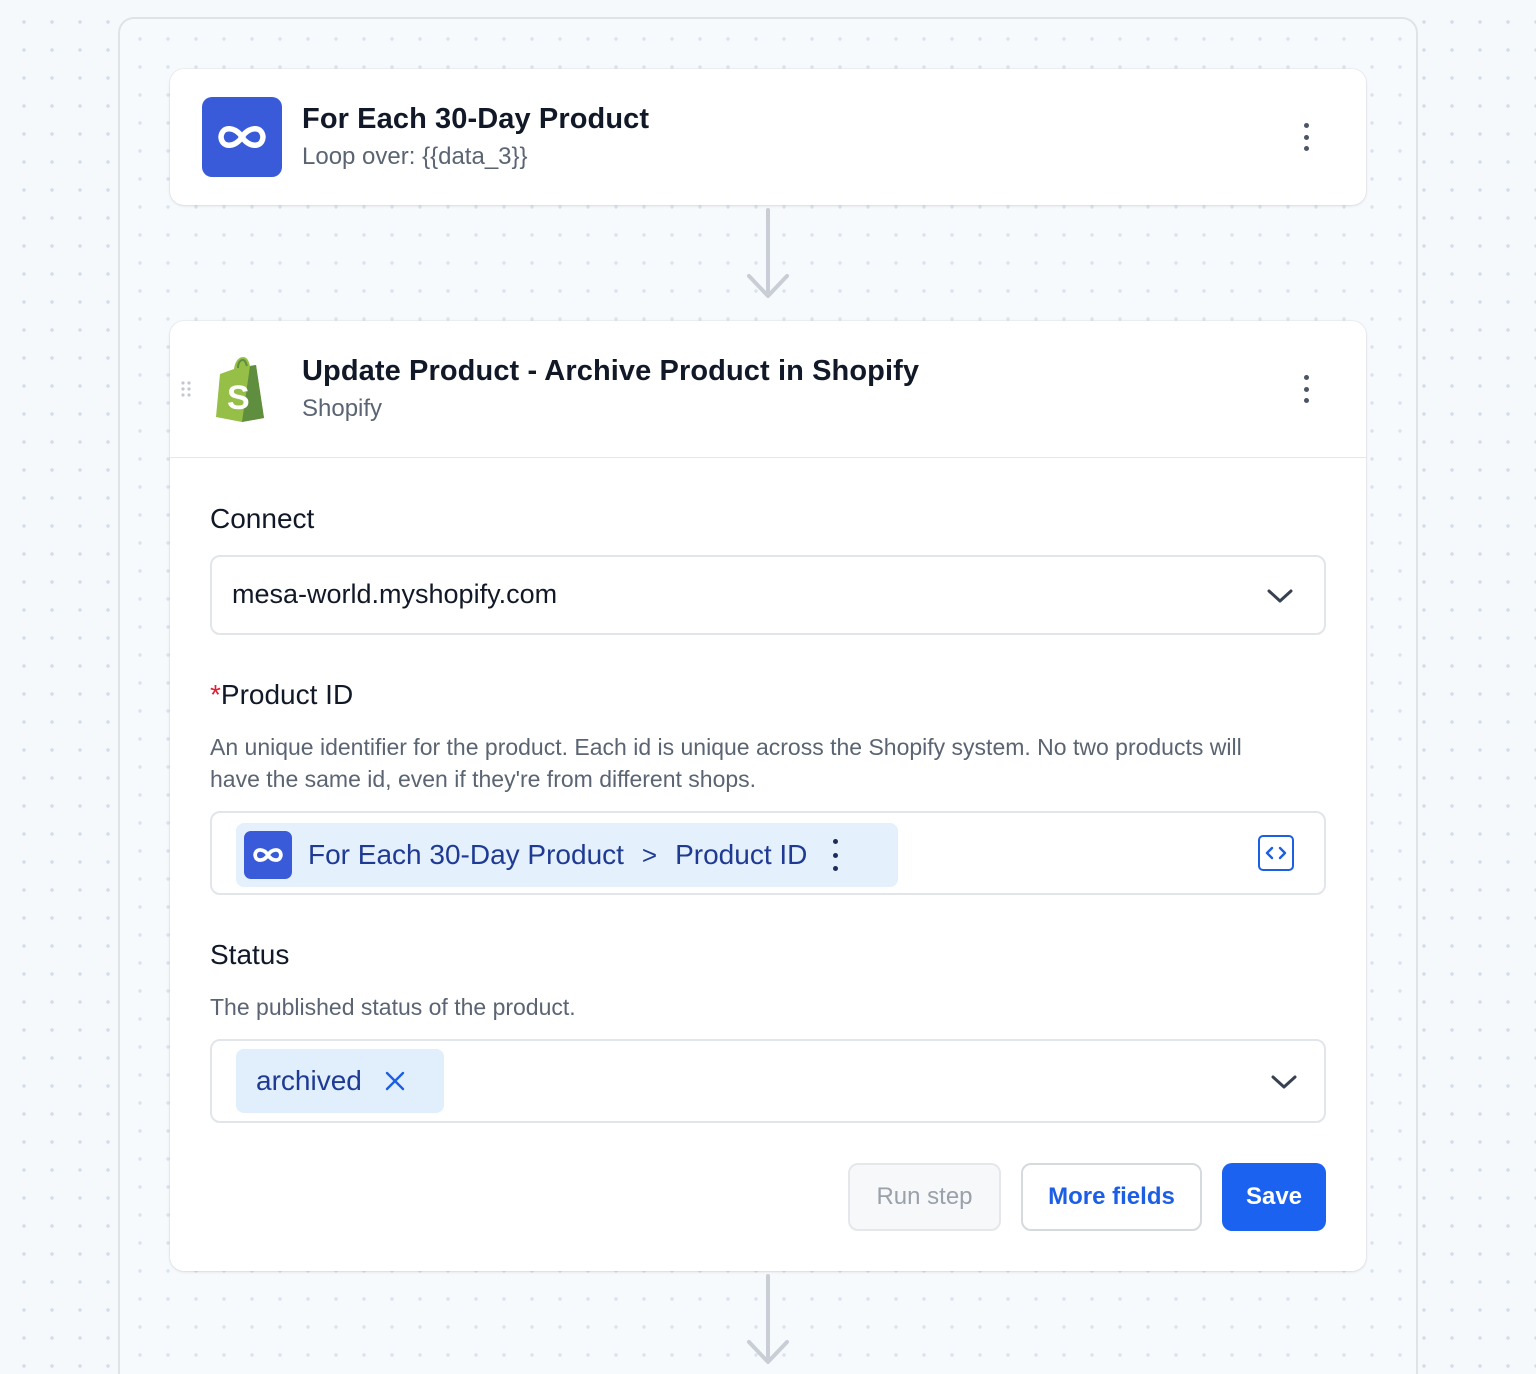 The image size is (1536, 1374). I want to click on status-select: archived, so click(768, 1081).